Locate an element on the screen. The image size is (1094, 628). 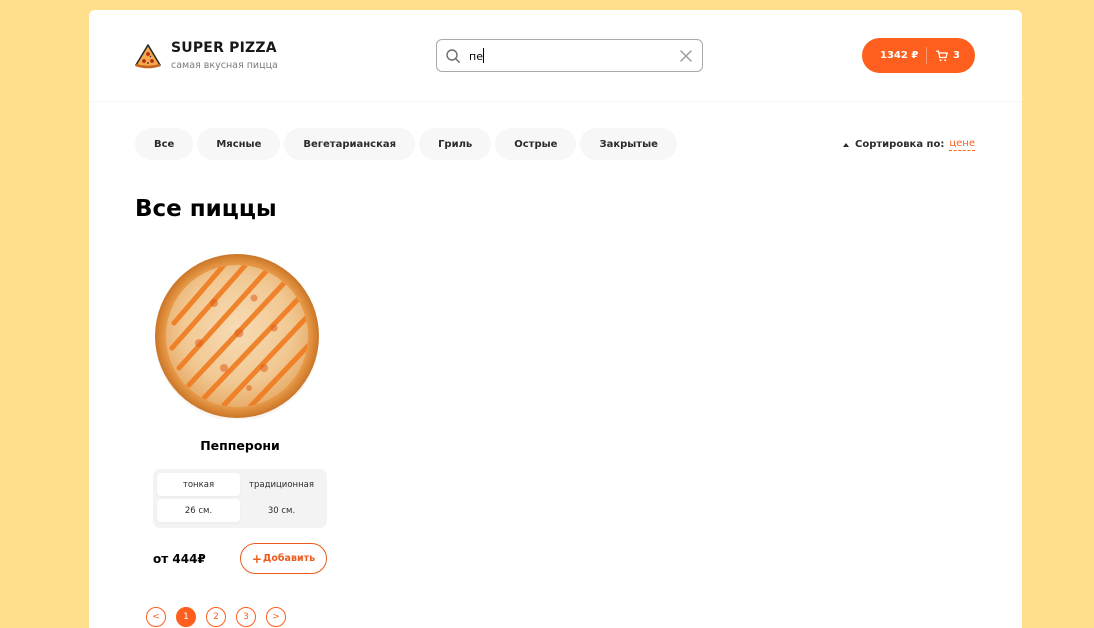
pizza-price: от 444₽ is located at coordinates (179, 558).